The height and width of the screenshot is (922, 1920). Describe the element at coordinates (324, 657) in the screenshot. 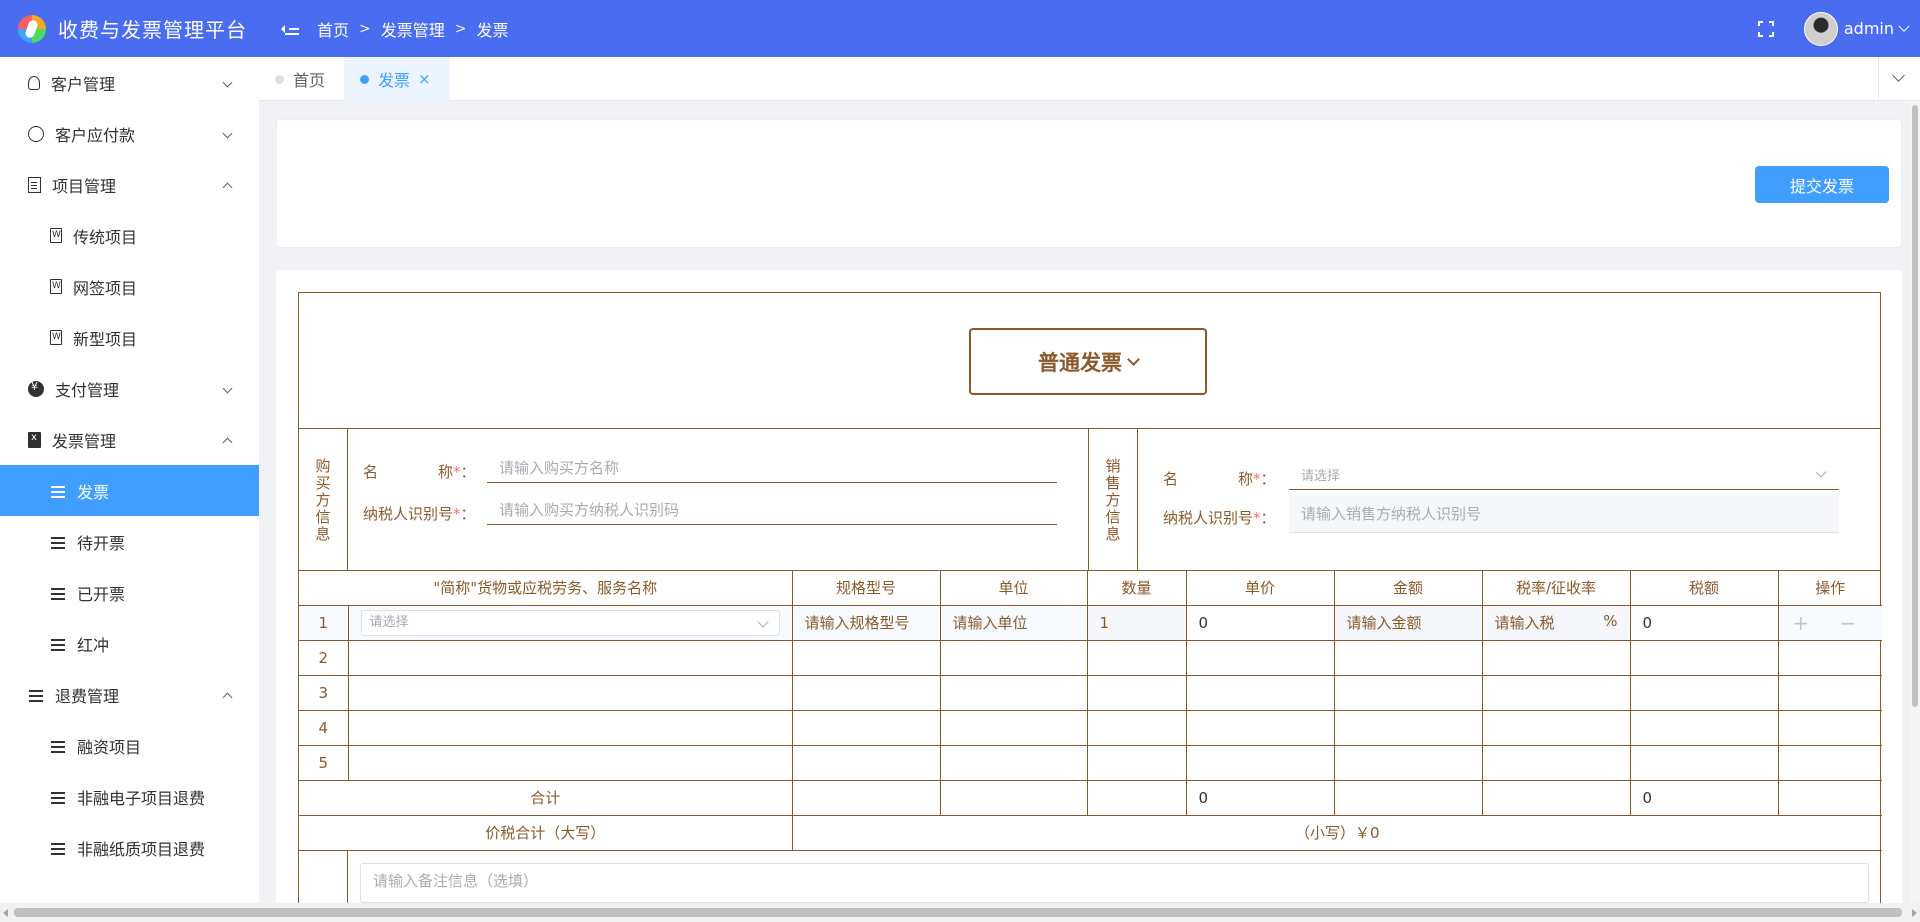

I see `row-index: 2` at that location.